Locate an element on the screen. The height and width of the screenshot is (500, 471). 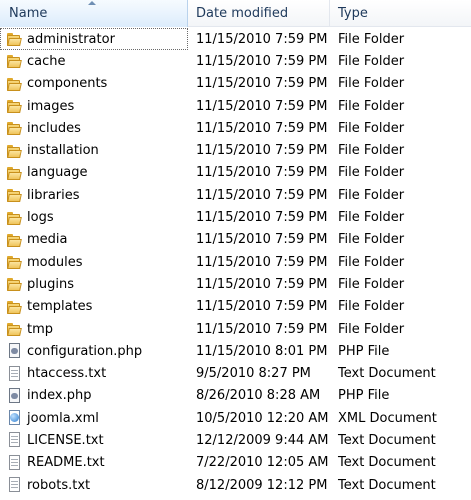
file-row: media 11/15/2010 7:59 PM File Folder is located at coordinates (235, 240).